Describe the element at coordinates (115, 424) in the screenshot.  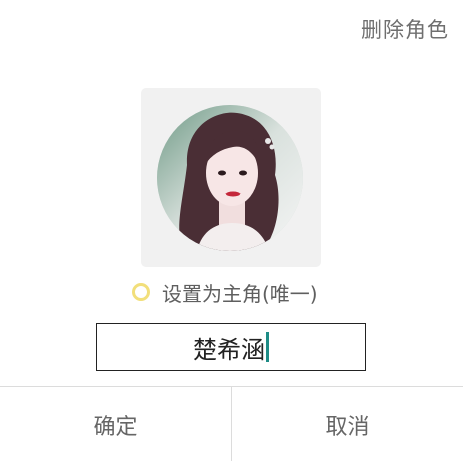
I see `confirm-button: 确定` at that location.